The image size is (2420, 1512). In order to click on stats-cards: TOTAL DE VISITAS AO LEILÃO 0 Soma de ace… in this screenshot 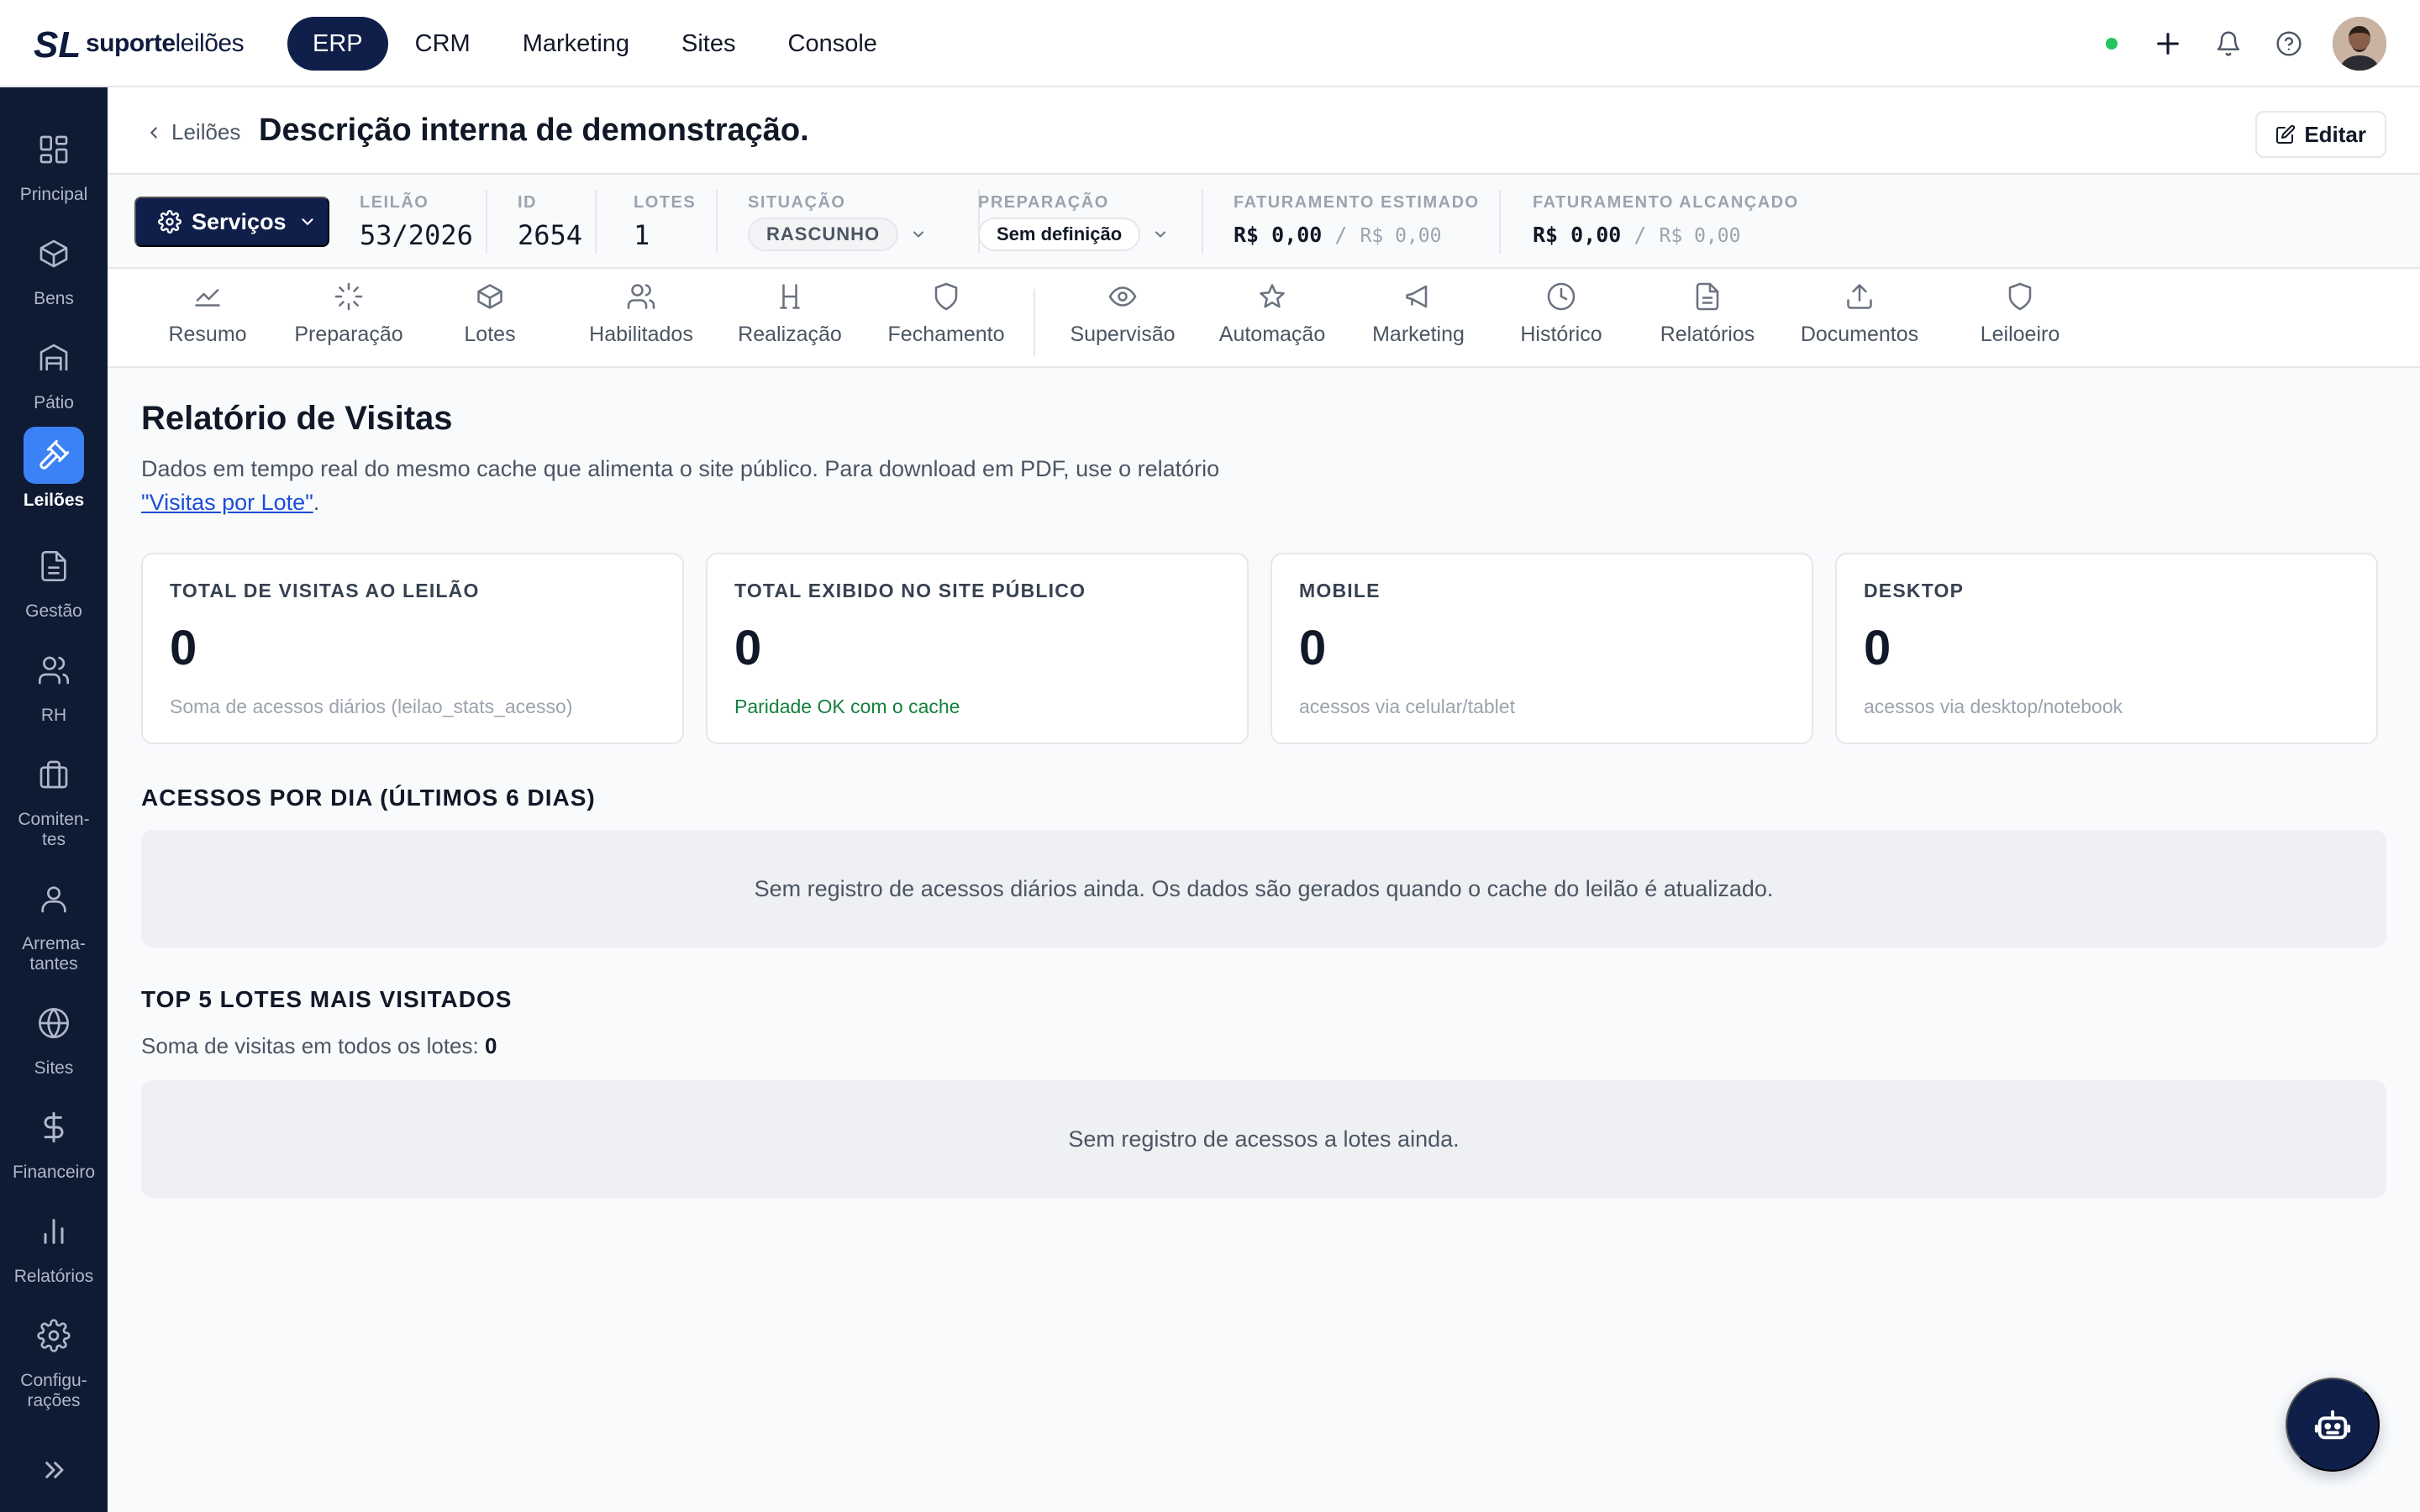, I will do `click(1263, 648)`.